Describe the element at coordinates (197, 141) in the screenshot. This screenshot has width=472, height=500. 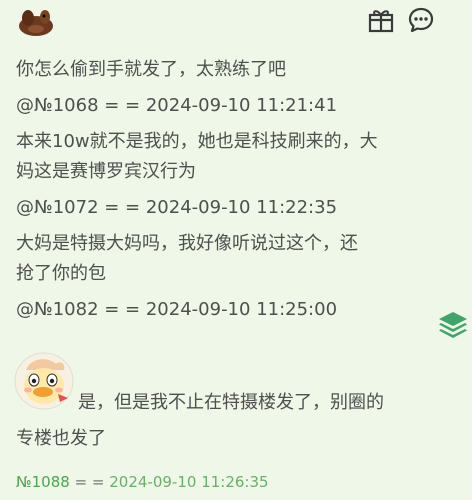
I see `post-text-line: 本来10w就不是我的，她也是科技刷来的，大` at that location.